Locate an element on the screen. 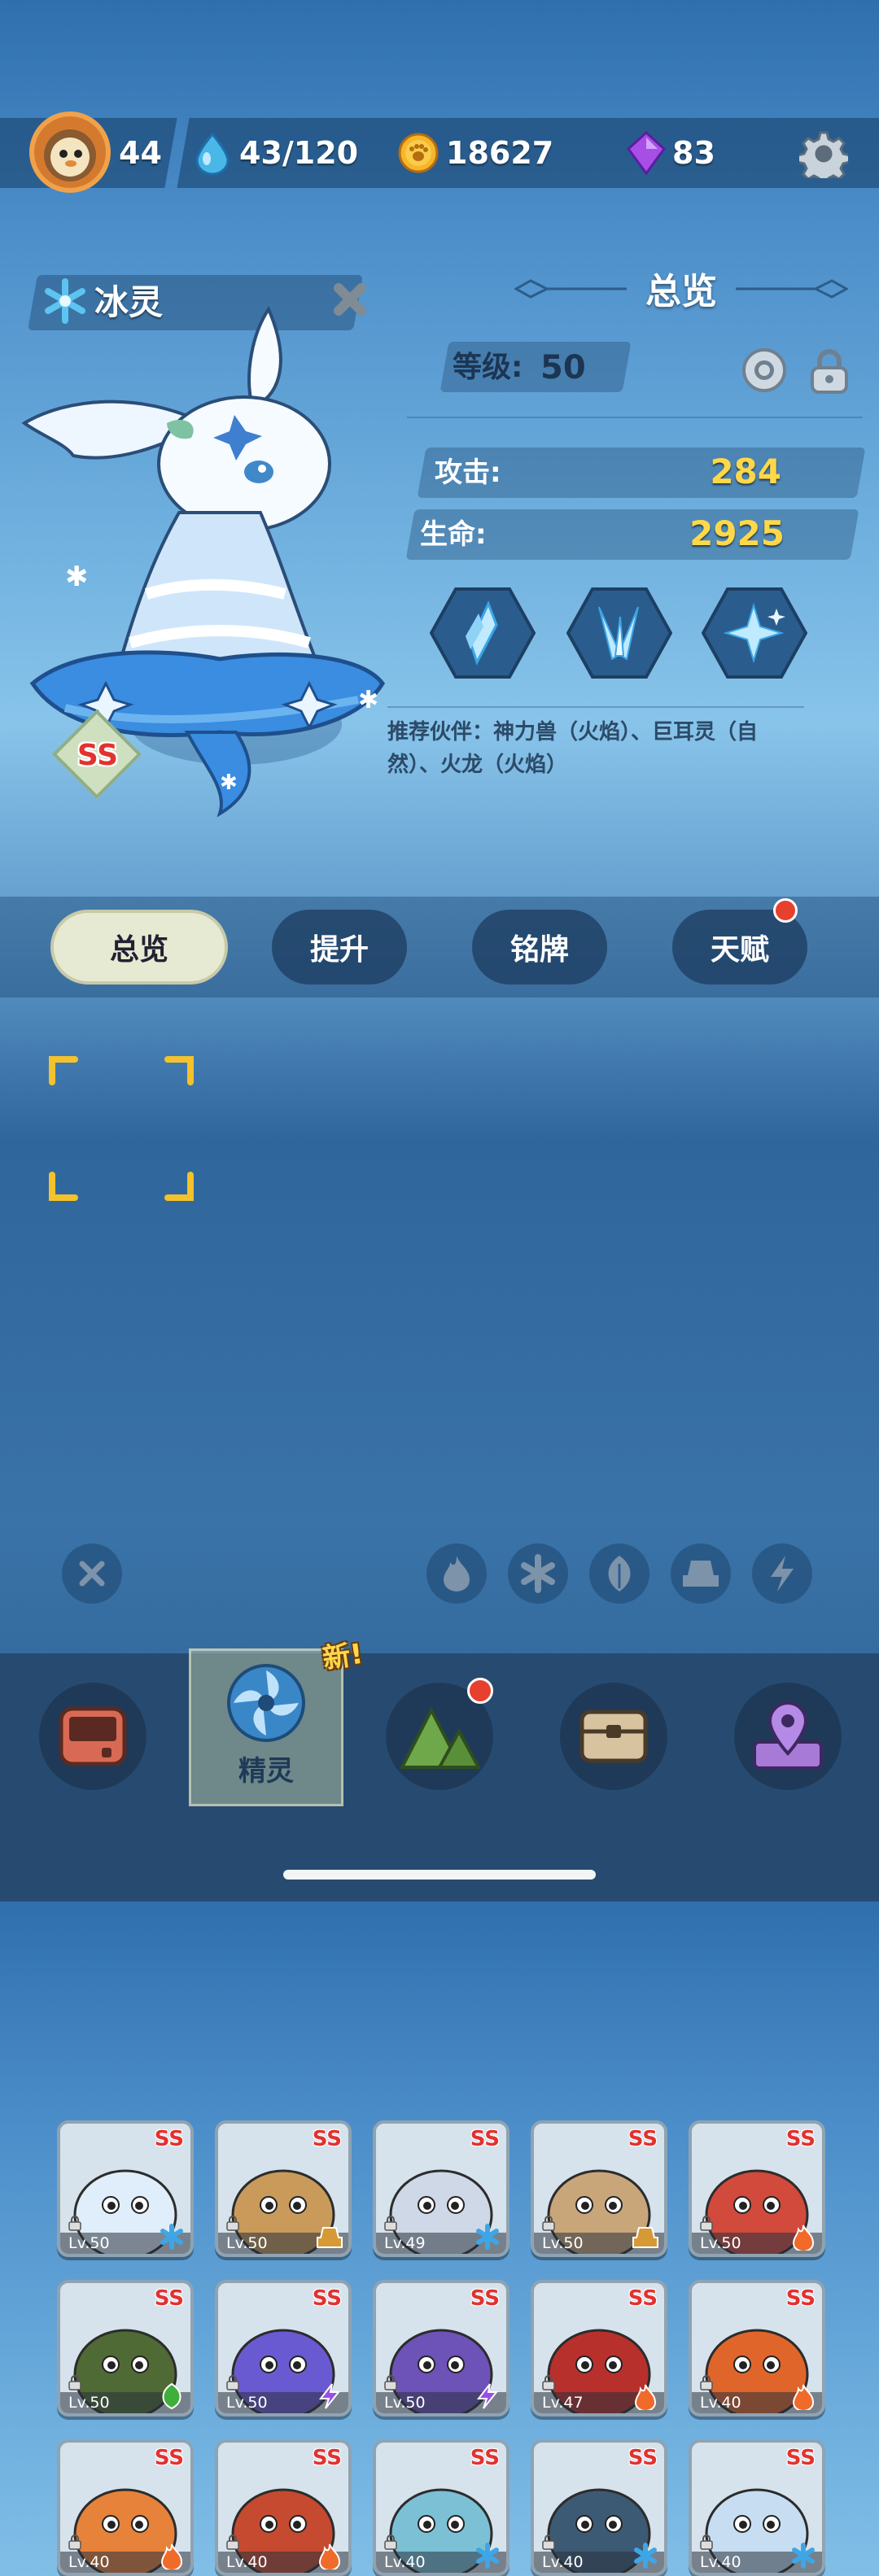  nature-element-icon is located at coordinates (172, 2396).